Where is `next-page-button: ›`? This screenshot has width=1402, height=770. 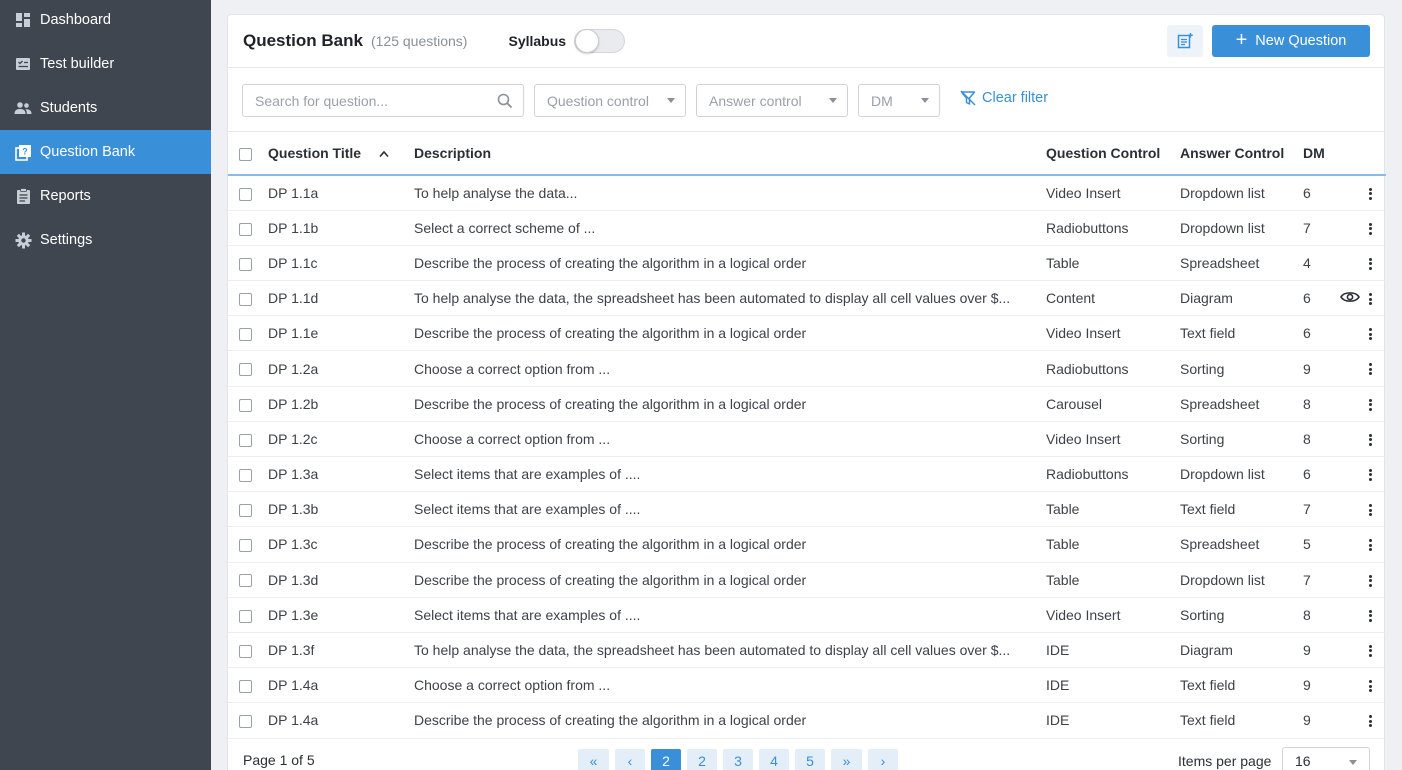 next-page-button: › is located at coordinates (883, 759).